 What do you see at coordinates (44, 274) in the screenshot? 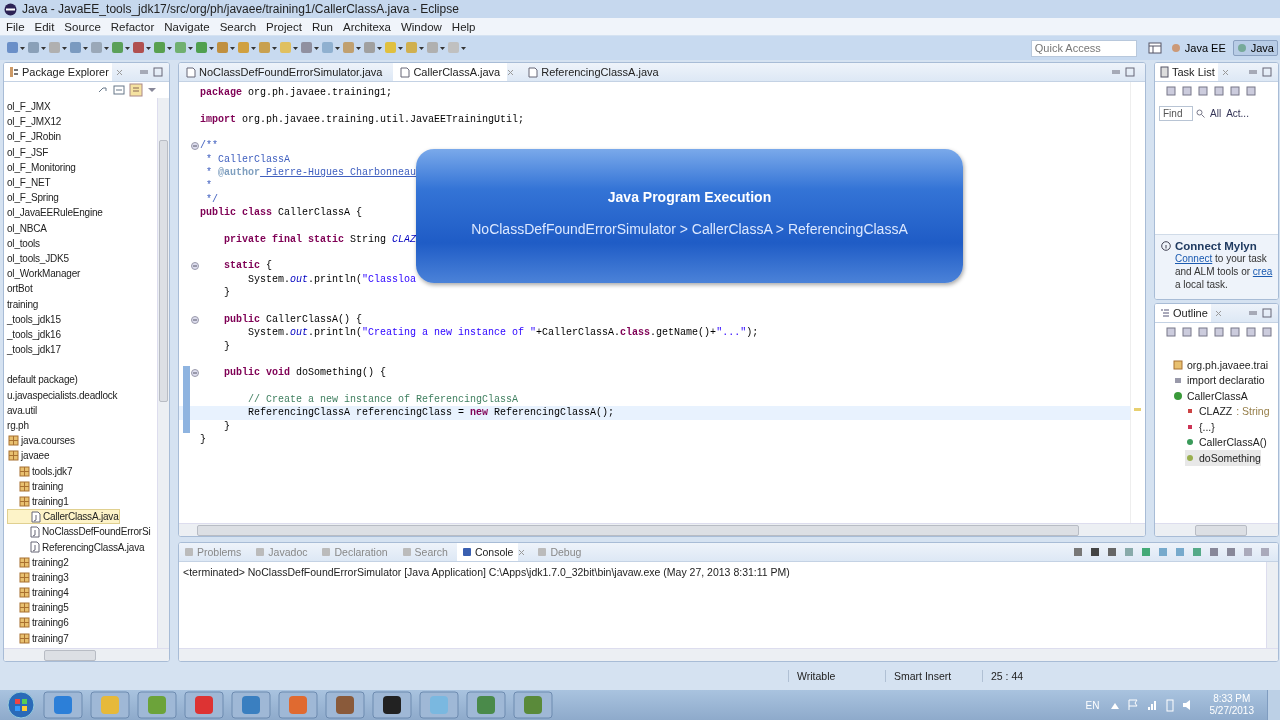
I see `tree-item: ol_WorkManager` at bounding box center [44, 274].